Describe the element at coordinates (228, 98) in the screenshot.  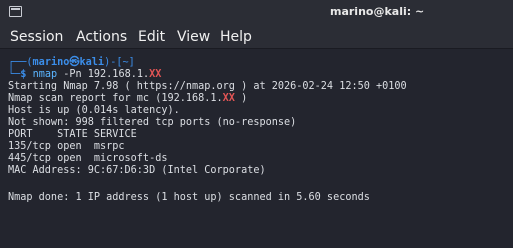
I see `redacted-octet-2: XX` at that location.